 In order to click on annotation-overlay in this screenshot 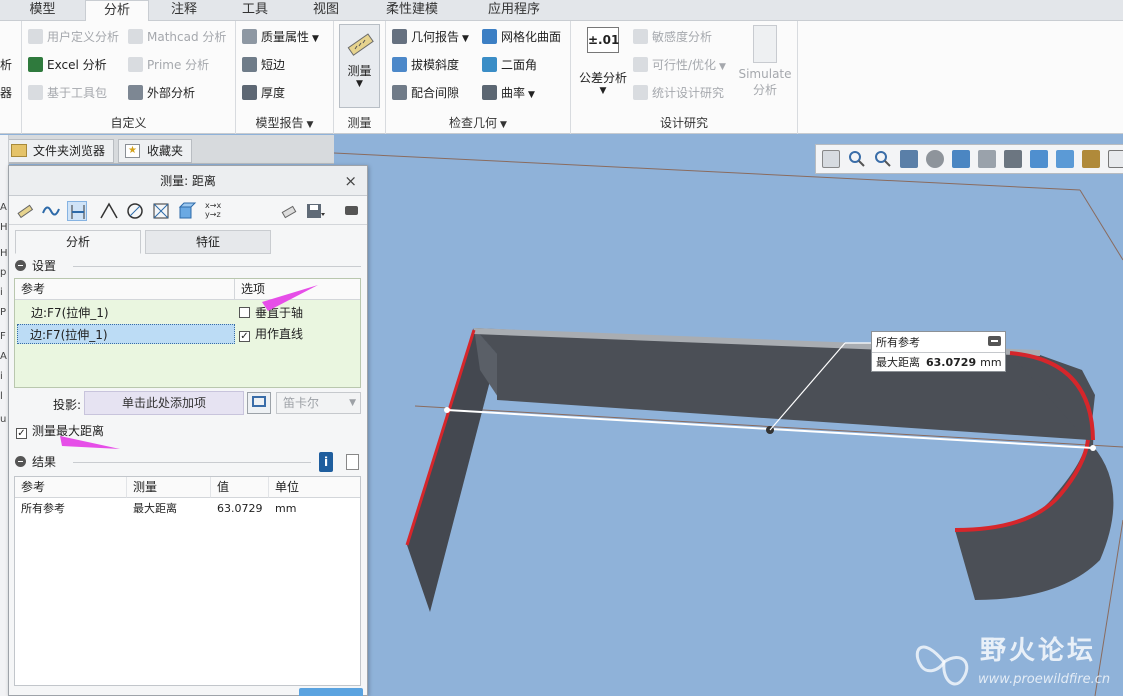, I will do `click(189, 367)`.